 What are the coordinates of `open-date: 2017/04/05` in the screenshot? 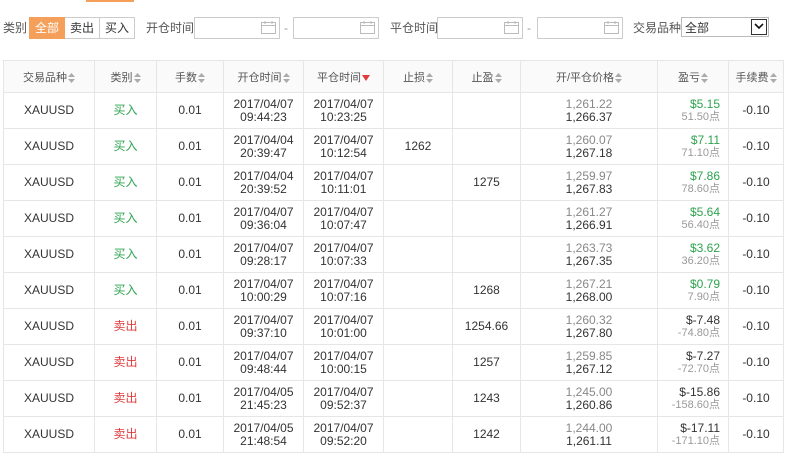 It's located at (263, 427).